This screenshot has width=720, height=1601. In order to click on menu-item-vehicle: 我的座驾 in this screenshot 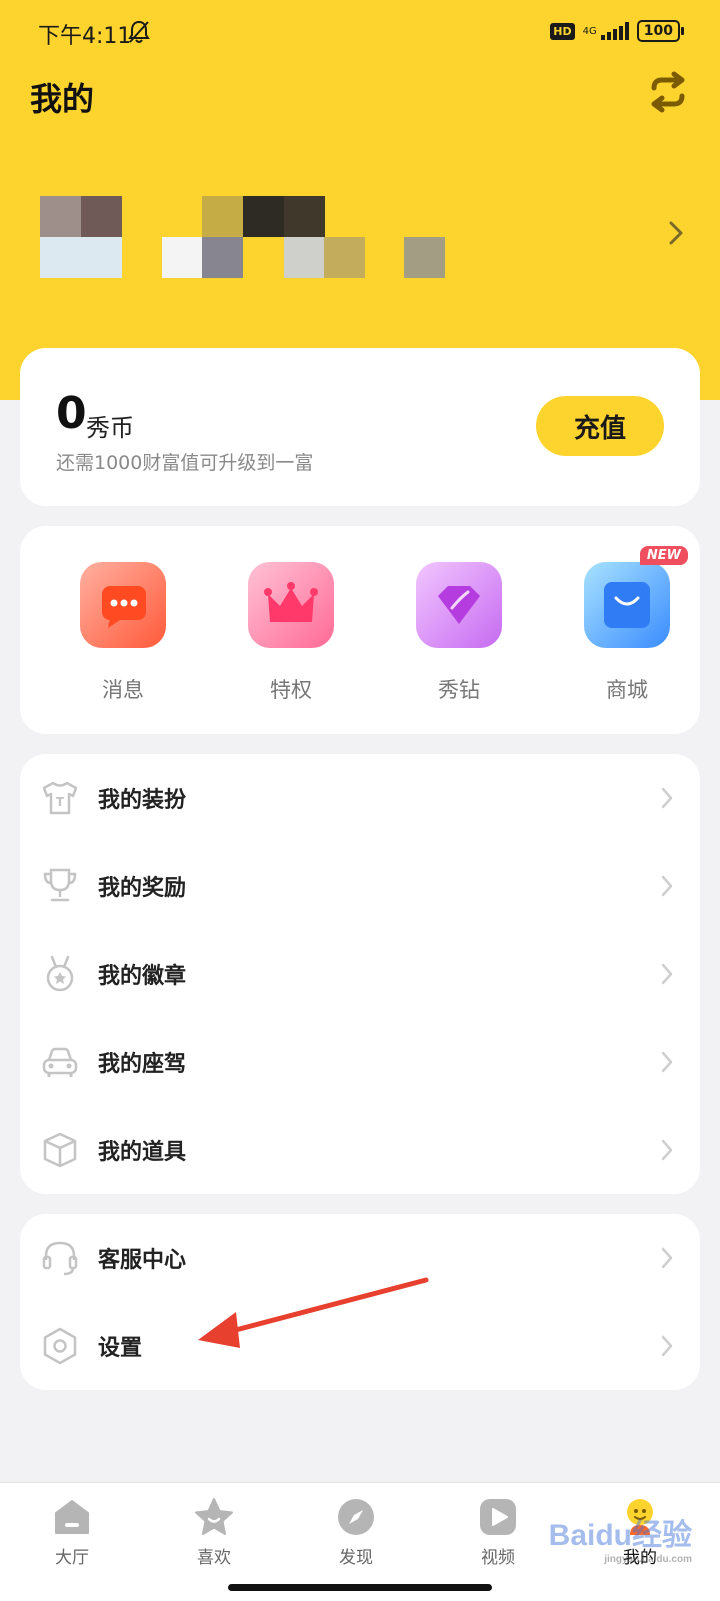, I will do `click(360, 1062)`.